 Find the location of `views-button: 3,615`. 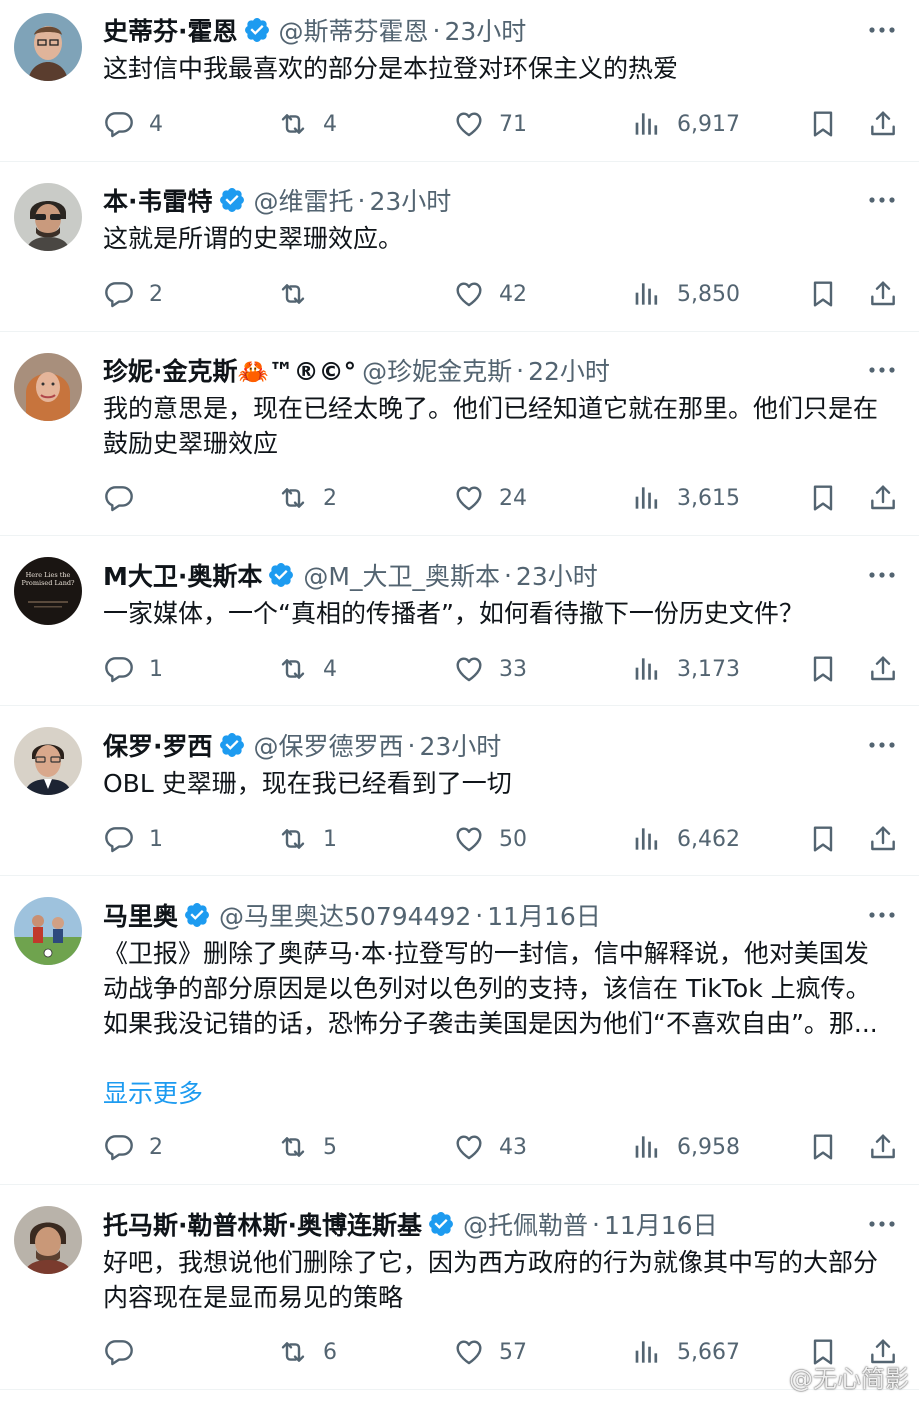

views-button: 3,615 is located at coordinates (685, 498).